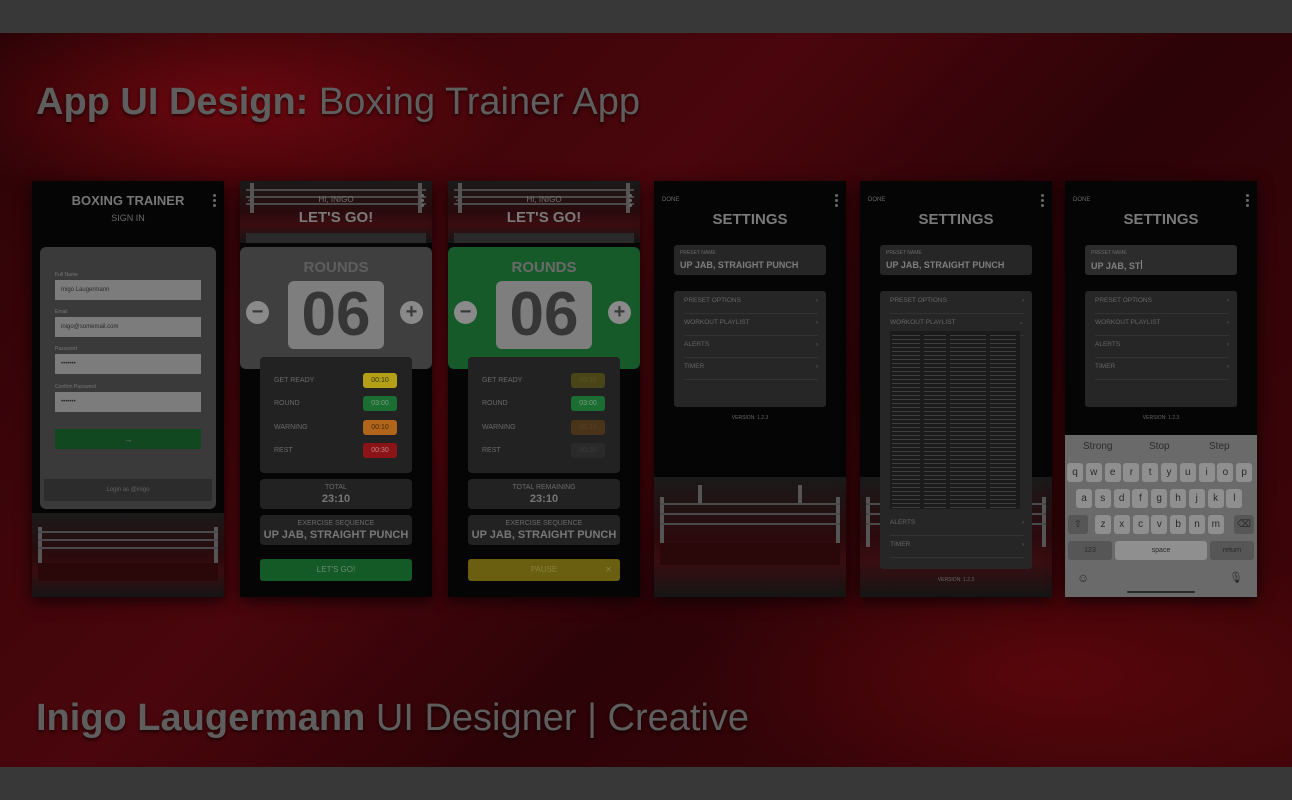  I want to click on key-l: l, so click(1234, 498).